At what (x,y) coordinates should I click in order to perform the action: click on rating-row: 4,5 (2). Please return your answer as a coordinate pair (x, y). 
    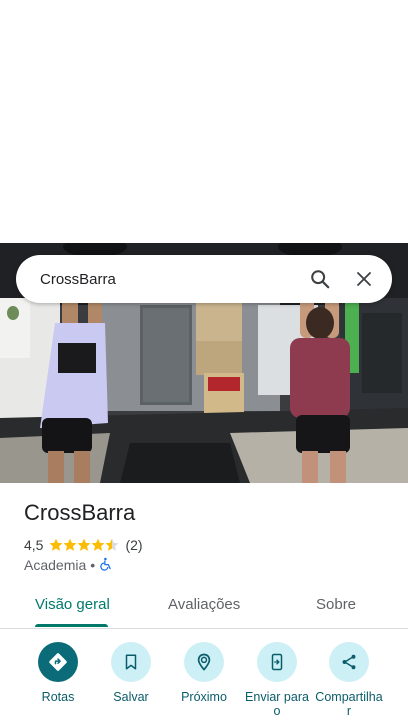
    Looking at the image, I should click on (83, 545).